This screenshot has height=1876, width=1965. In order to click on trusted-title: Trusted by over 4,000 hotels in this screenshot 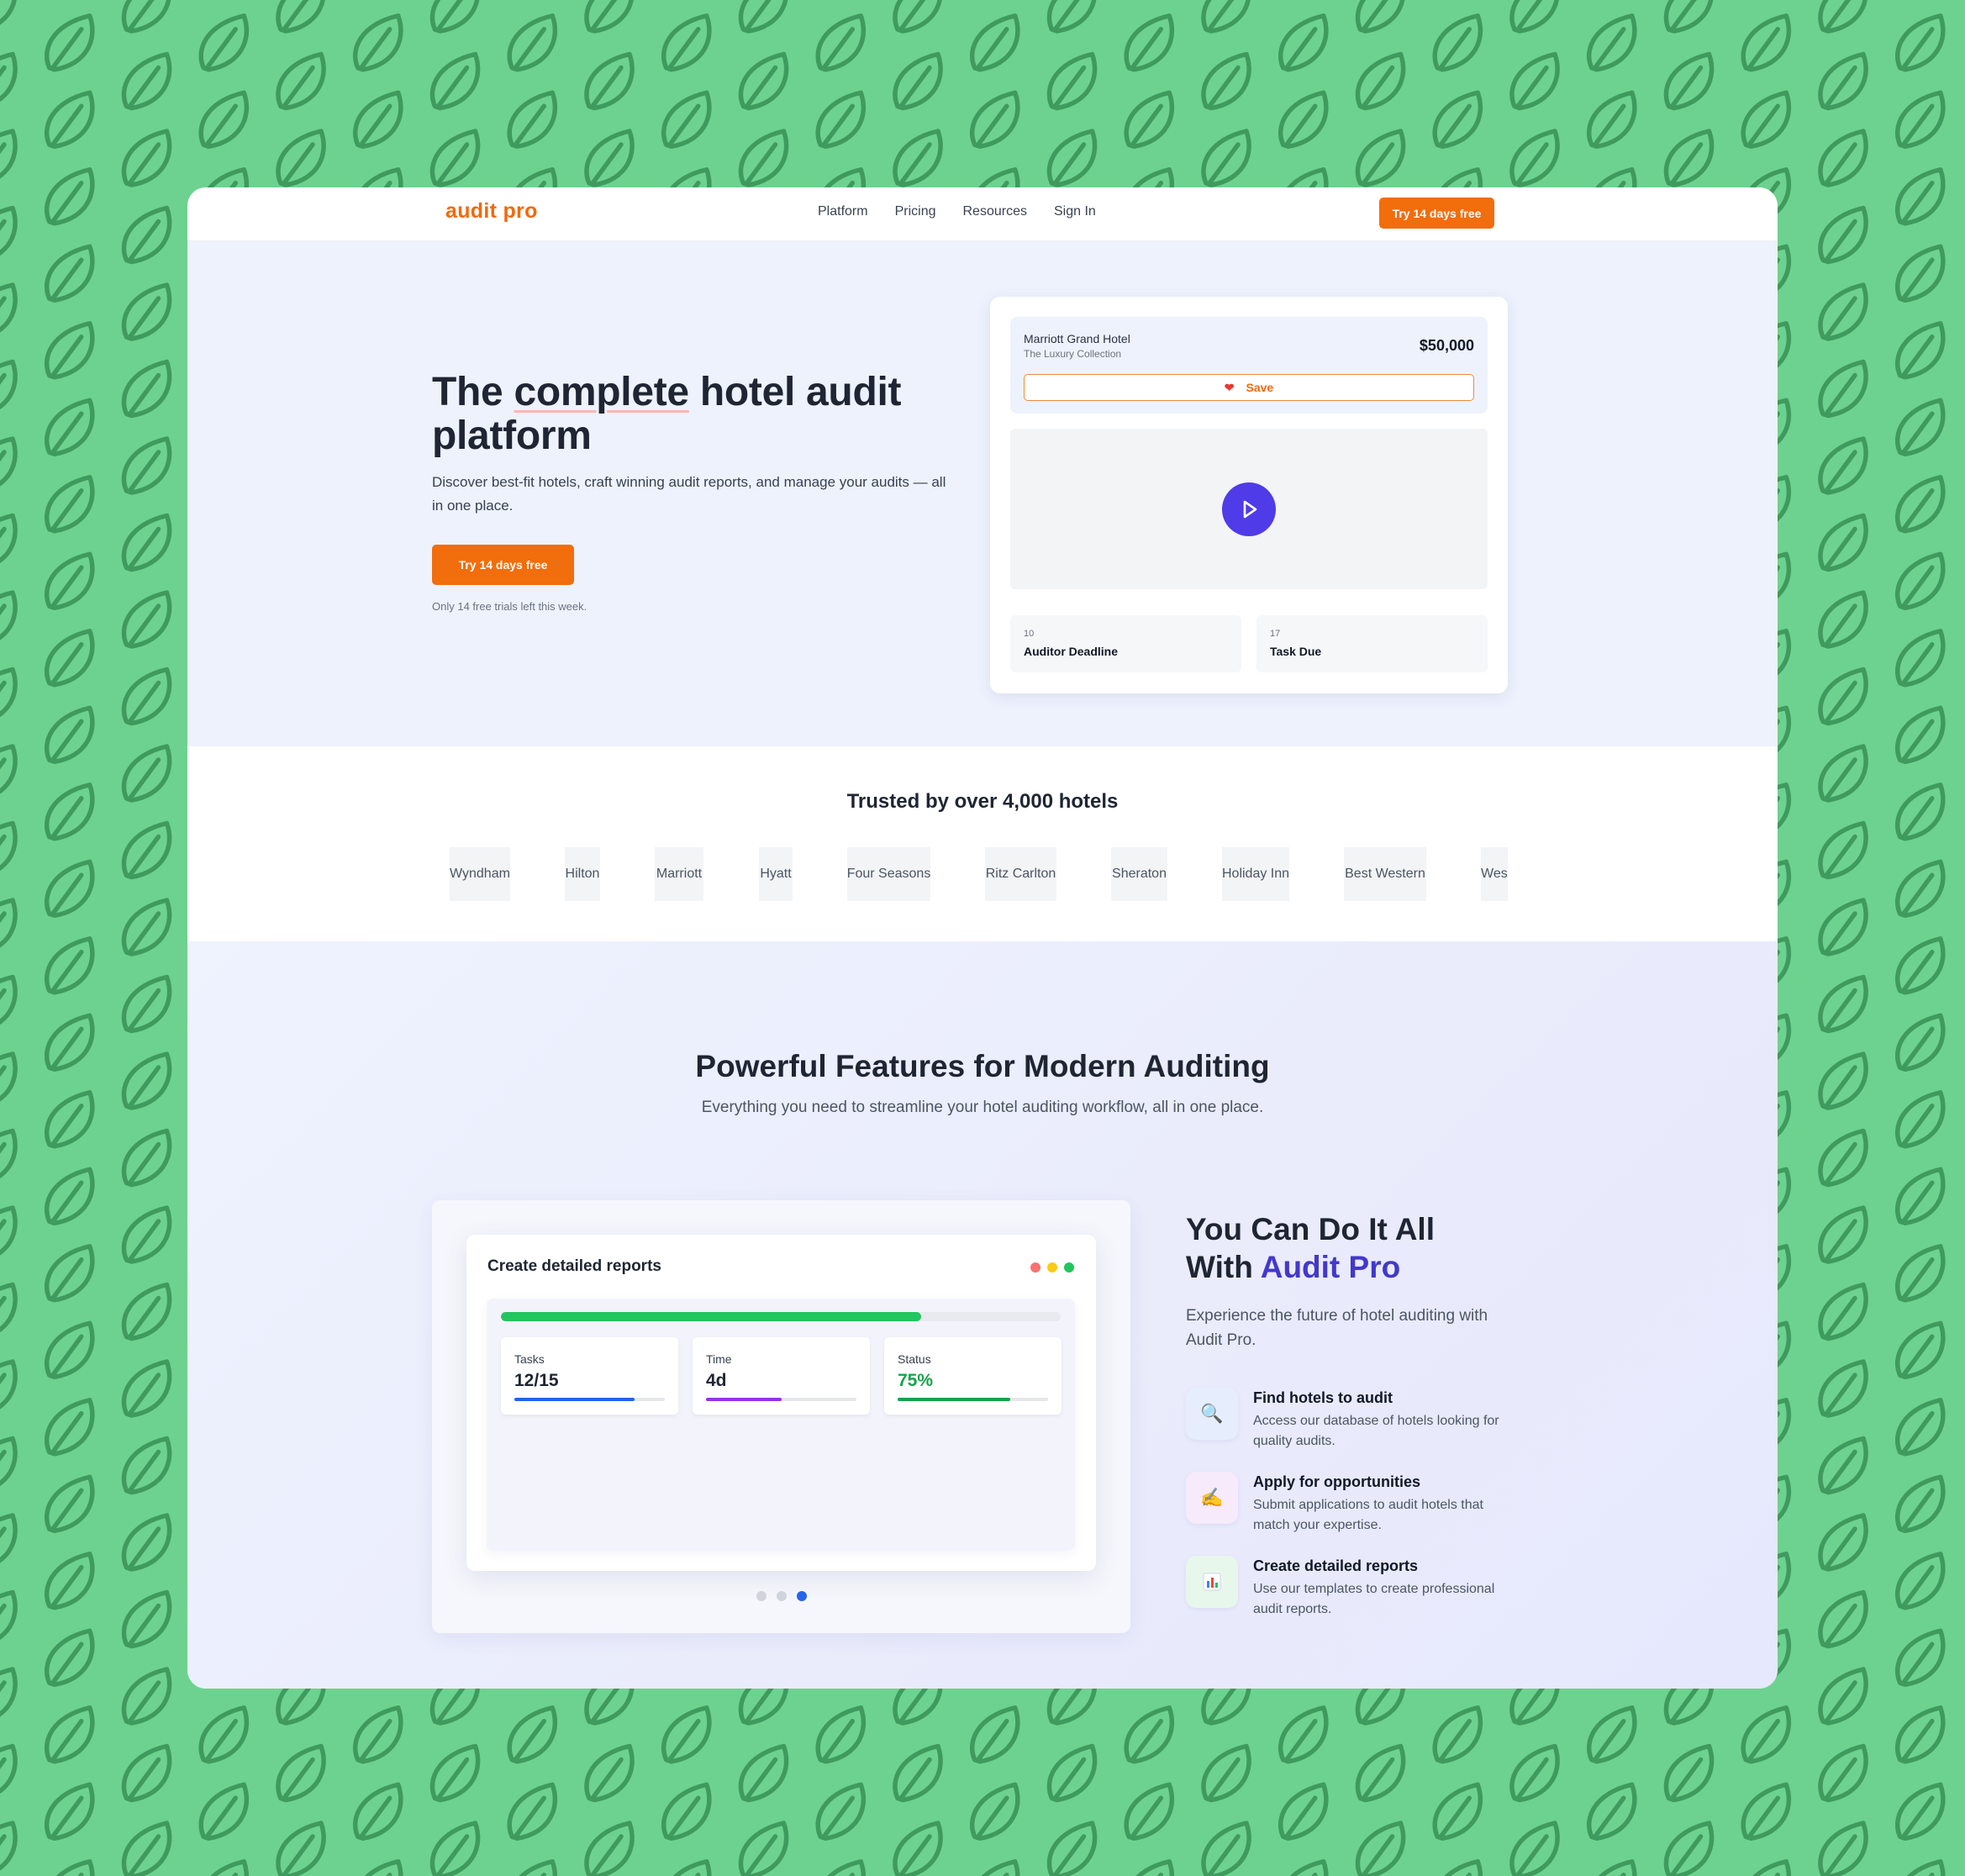, I will do `click(983, 801)`.